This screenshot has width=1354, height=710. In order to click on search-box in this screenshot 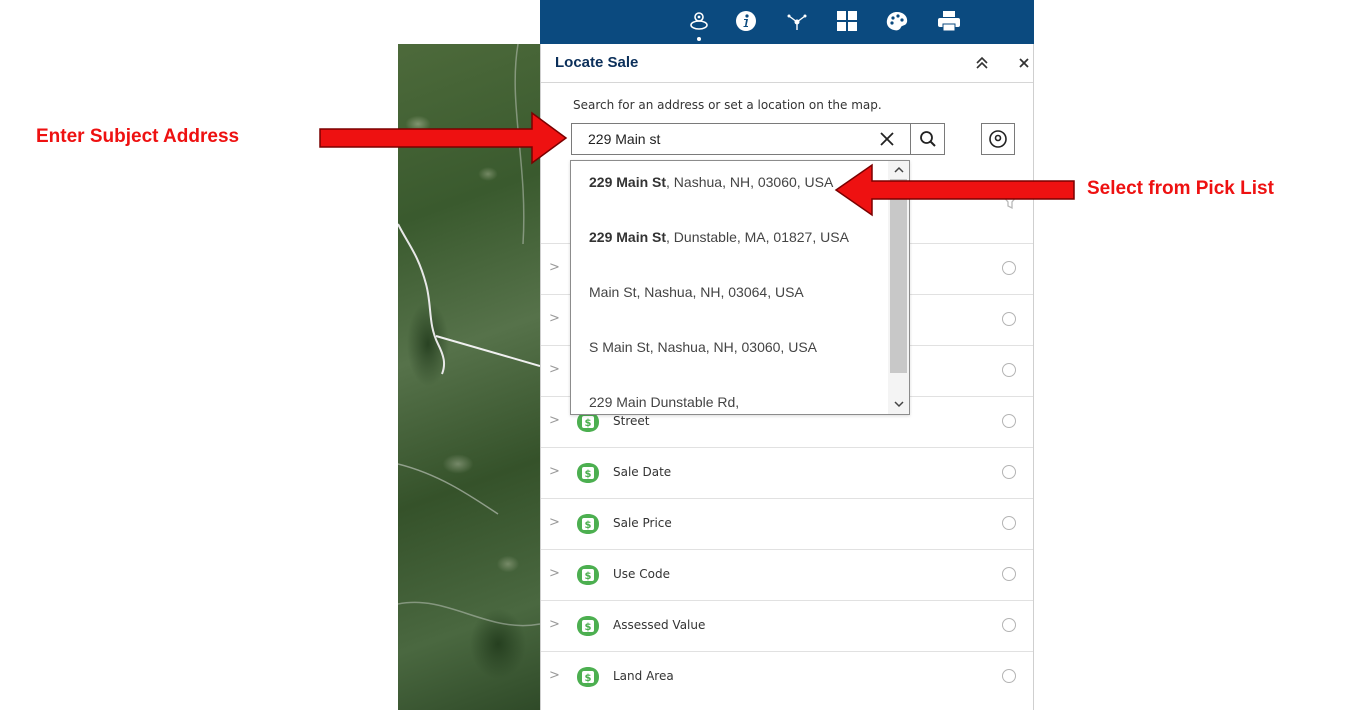, I will do `click(741, 139)`.